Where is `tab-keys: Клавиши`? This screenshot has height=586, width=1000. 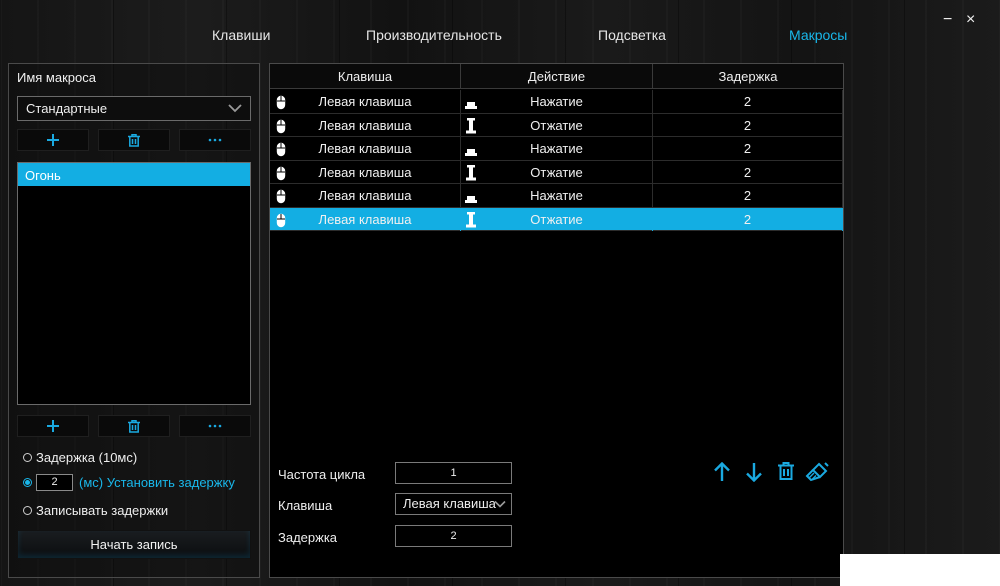
tab-keys: Клавиши is located at coordinates (241, 35).